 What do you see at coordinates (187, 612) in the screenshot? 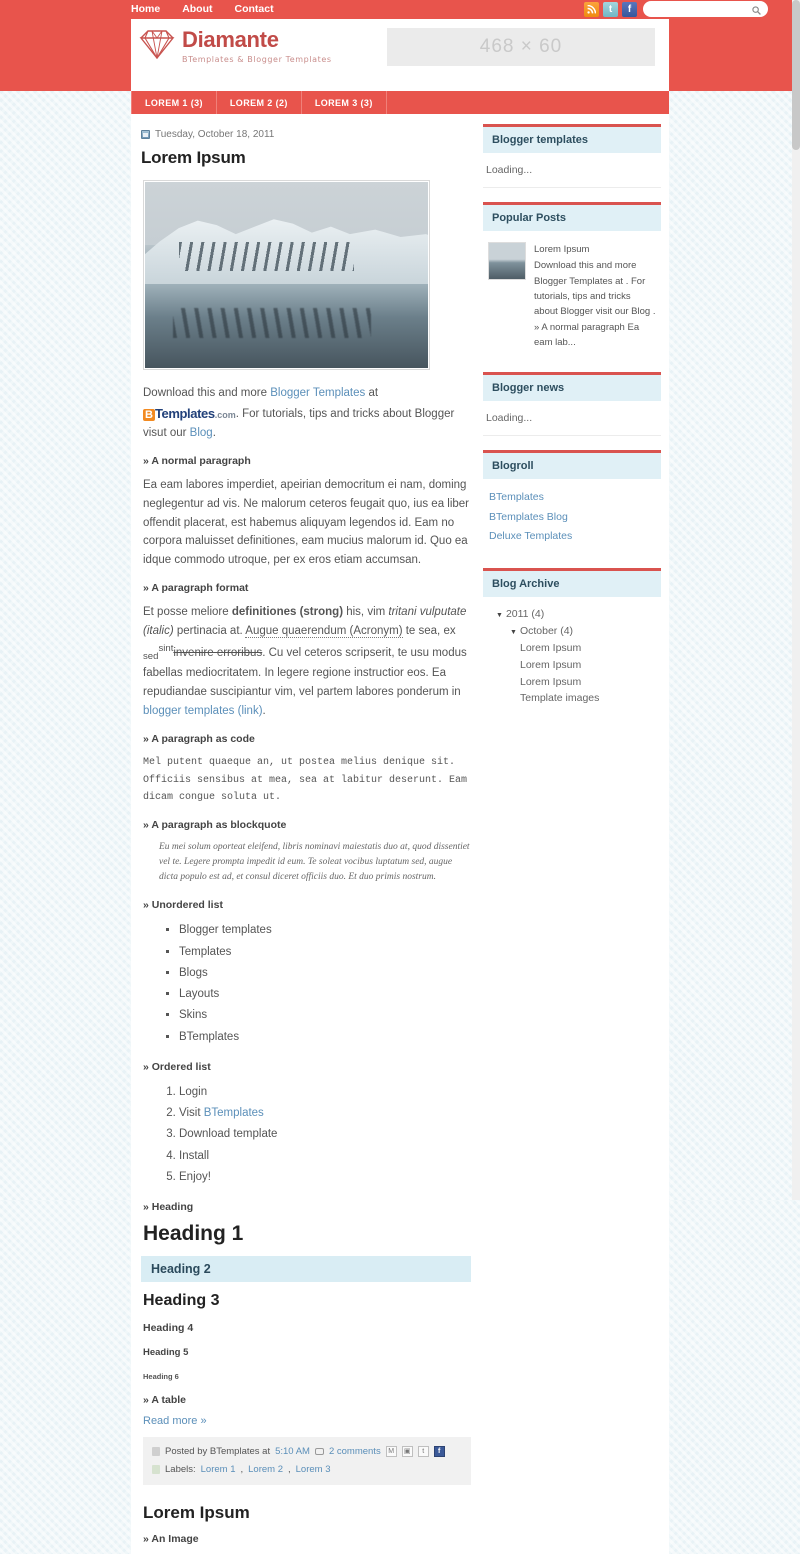
I see `fmt-text-1: Et posse meliore` at bounding box center [187, 612].